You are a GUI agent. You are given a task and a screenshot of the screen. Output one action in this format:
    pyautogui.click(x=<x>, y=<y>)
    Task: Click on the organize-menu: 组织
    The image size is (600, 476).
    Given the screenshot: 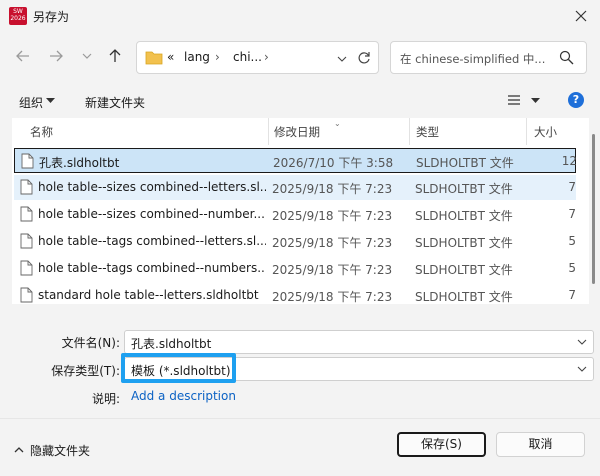 What is the action you would take?
    pyautogui.click(x=31, y=102)
    